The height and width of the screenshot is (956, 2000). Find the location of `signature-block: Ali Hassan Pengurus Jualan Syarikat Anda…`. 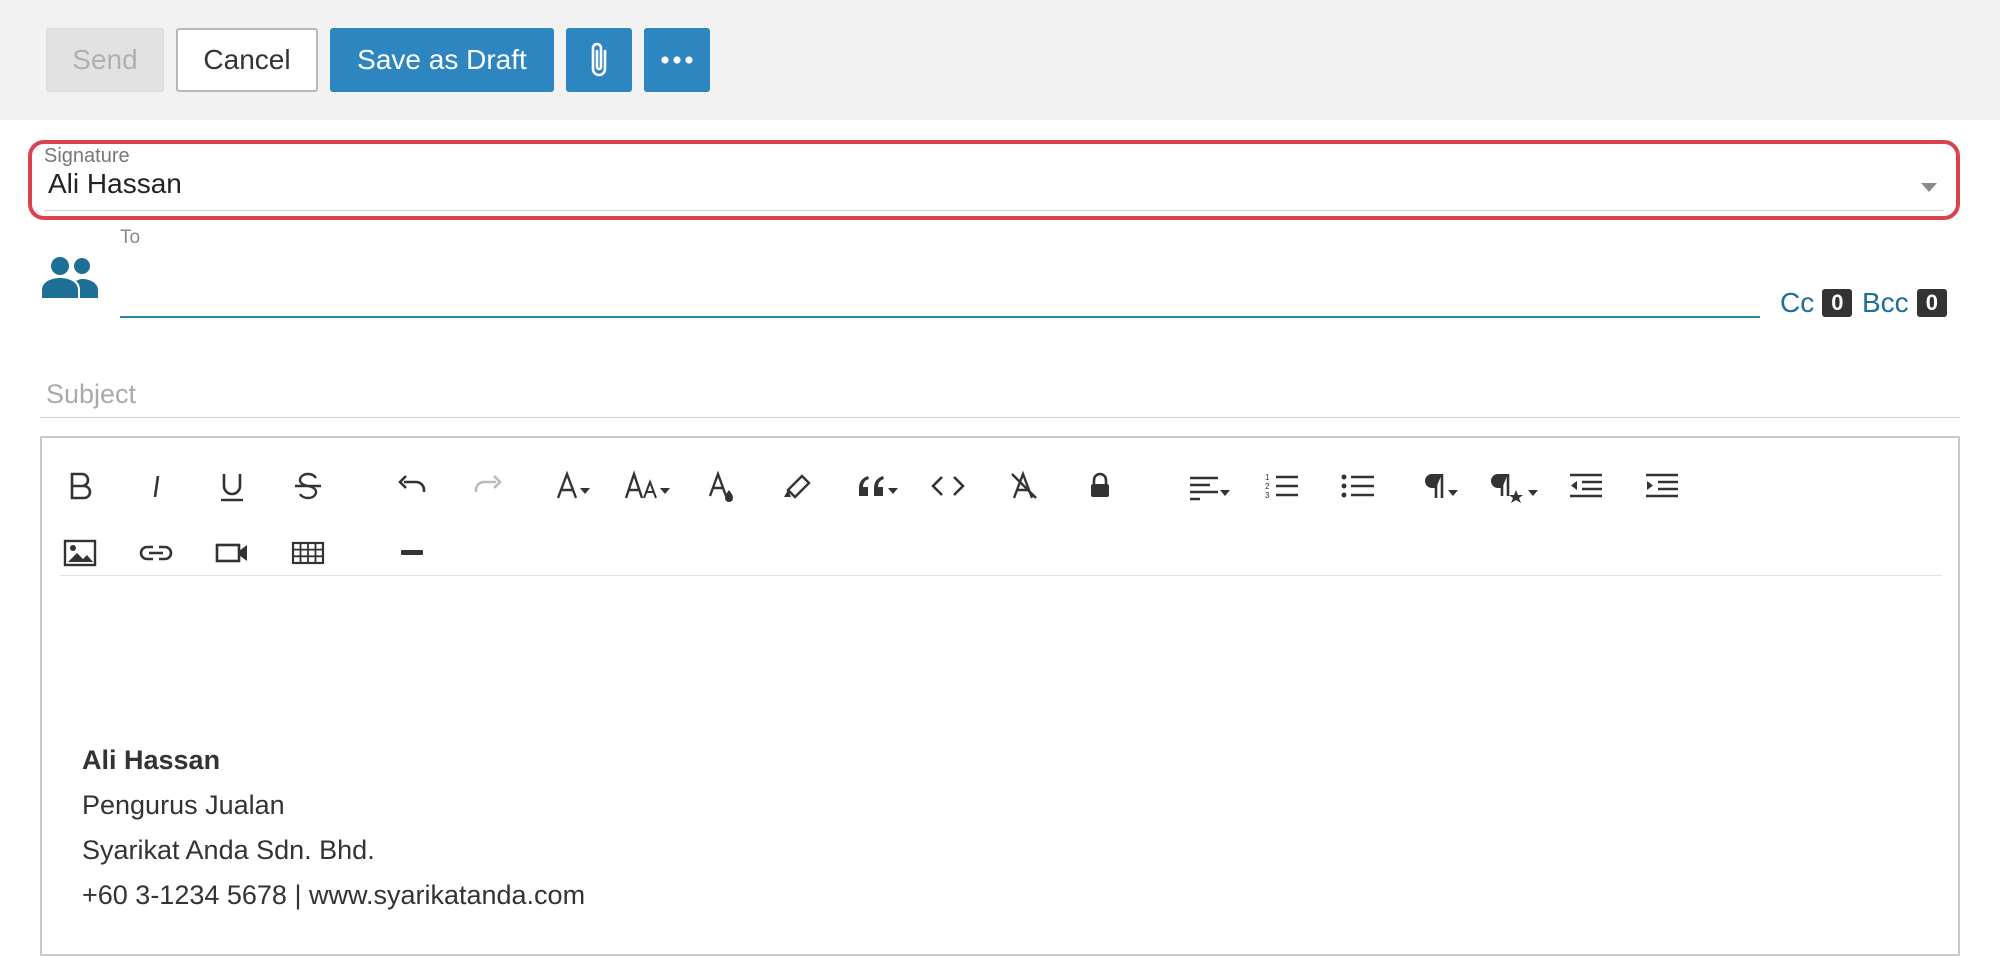

signature-block: Ali Hassan Pengurus Jualan Syarikat Anda… is located at coordinates (333, 828).